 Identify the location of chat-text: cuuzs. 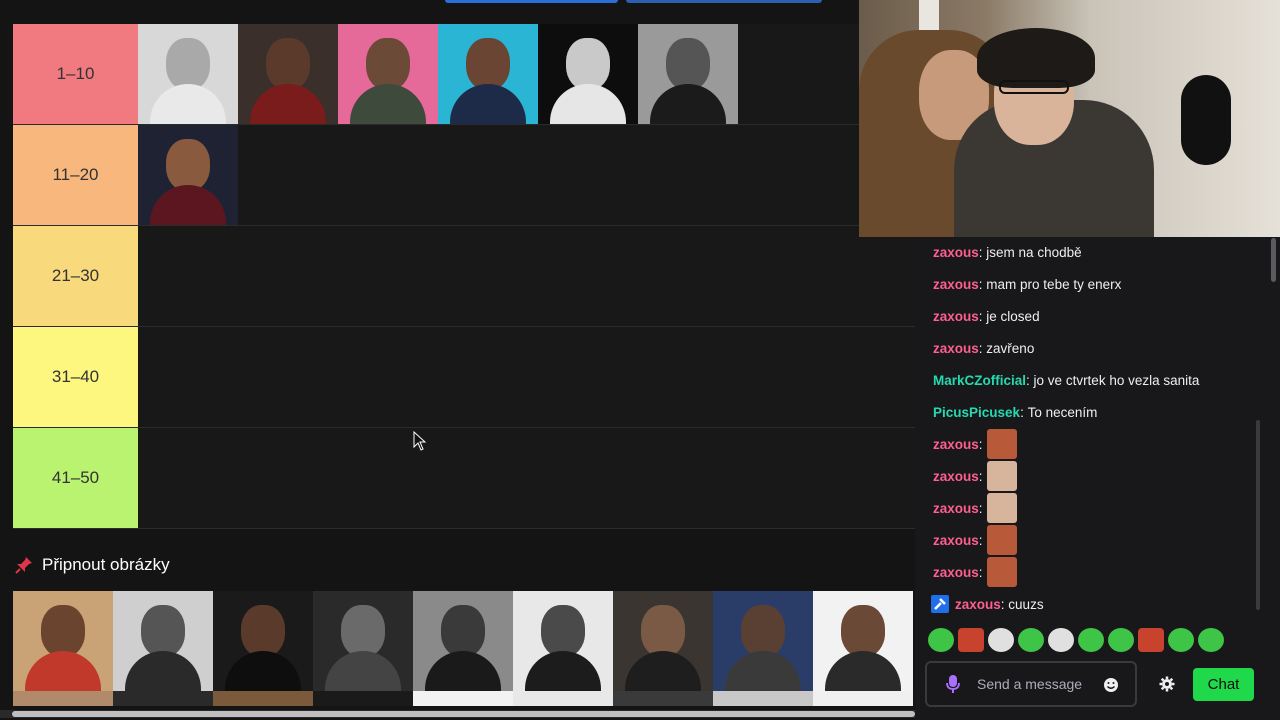
(1026, 604).